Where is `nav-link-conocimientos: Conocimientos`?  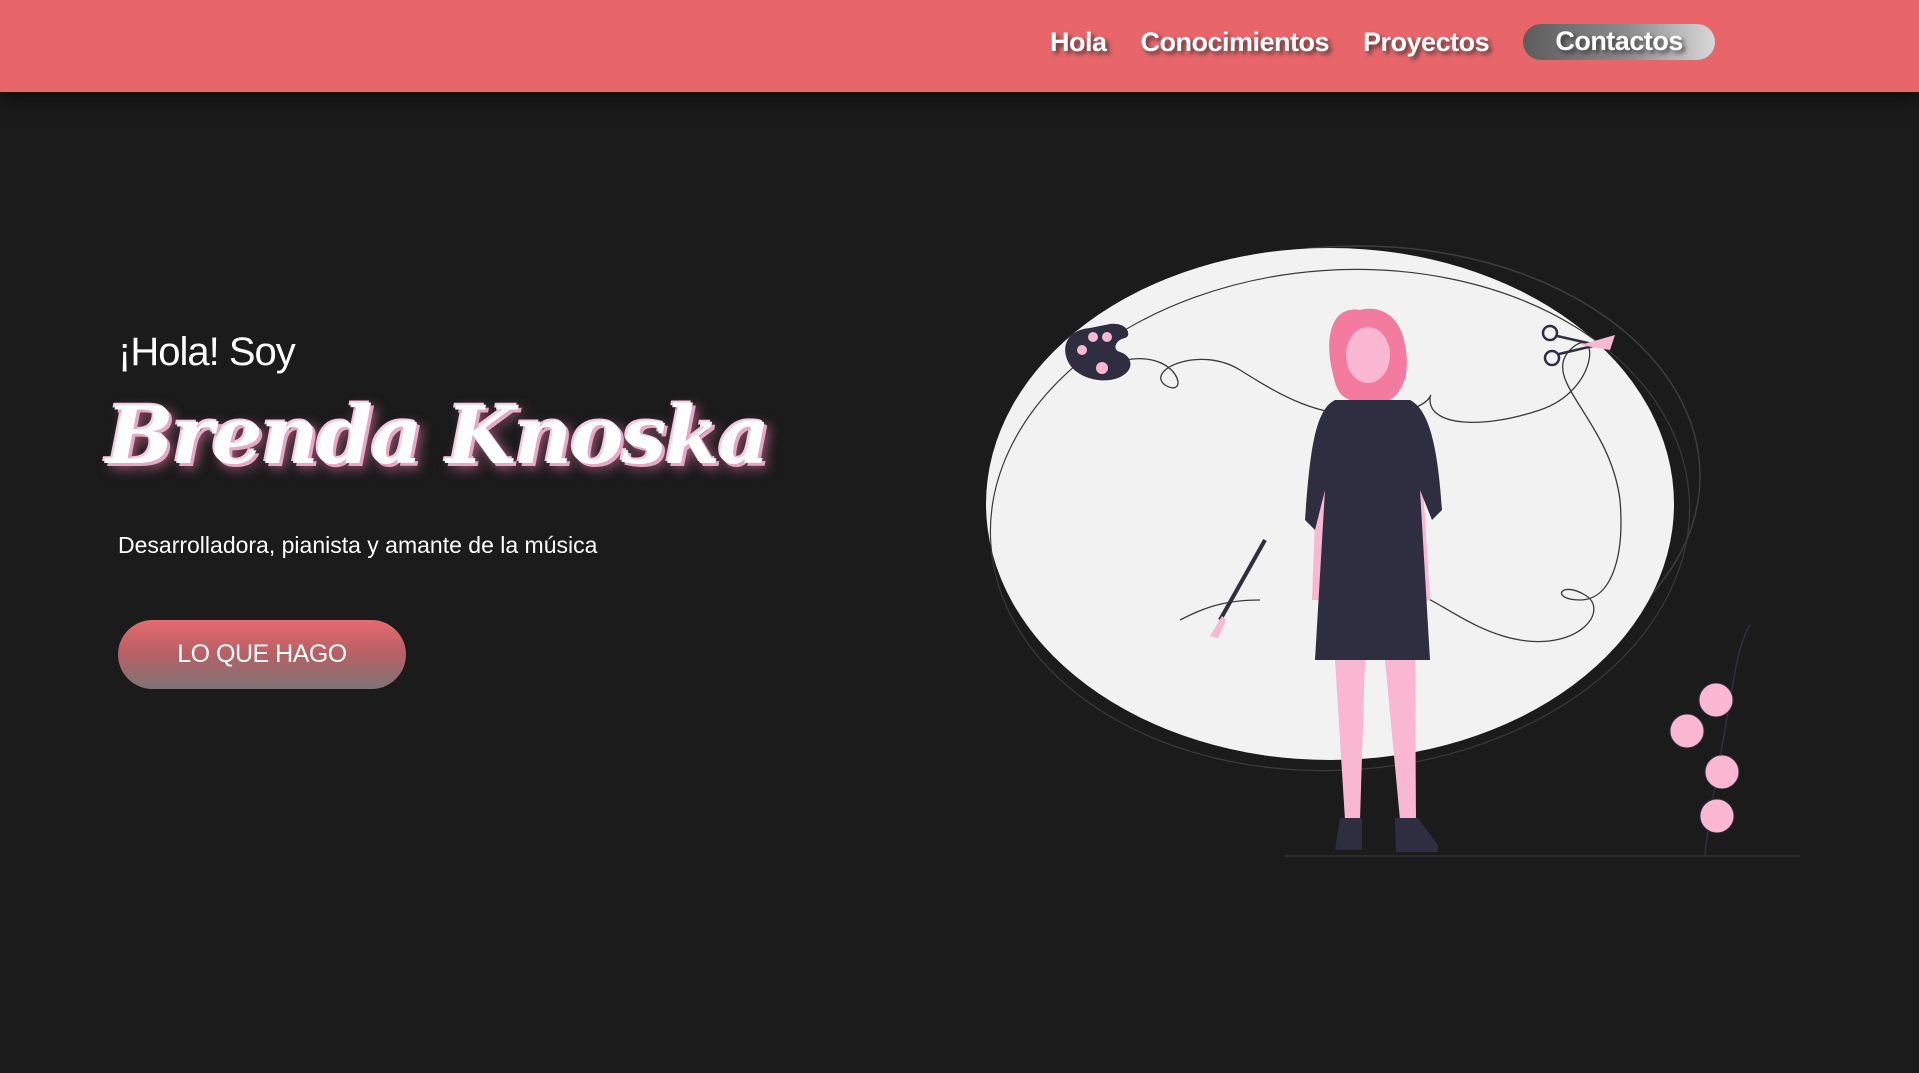
nav-link-conocimientos: Conocimientos is located at coordinates (1235, 42).